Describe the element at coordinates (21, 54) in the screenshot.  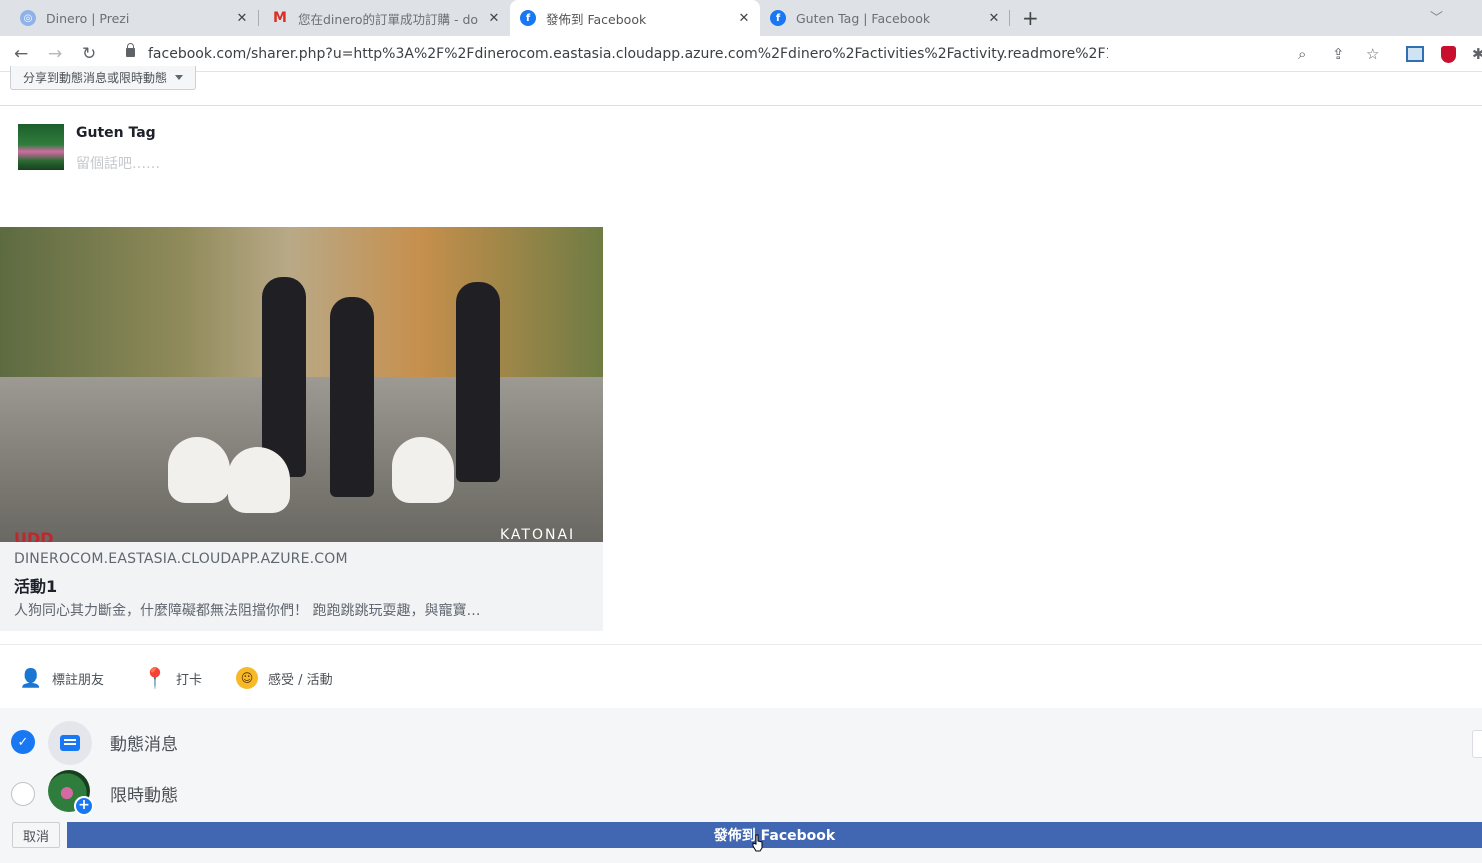
I see `back-arrow-icon: ←` at that location.